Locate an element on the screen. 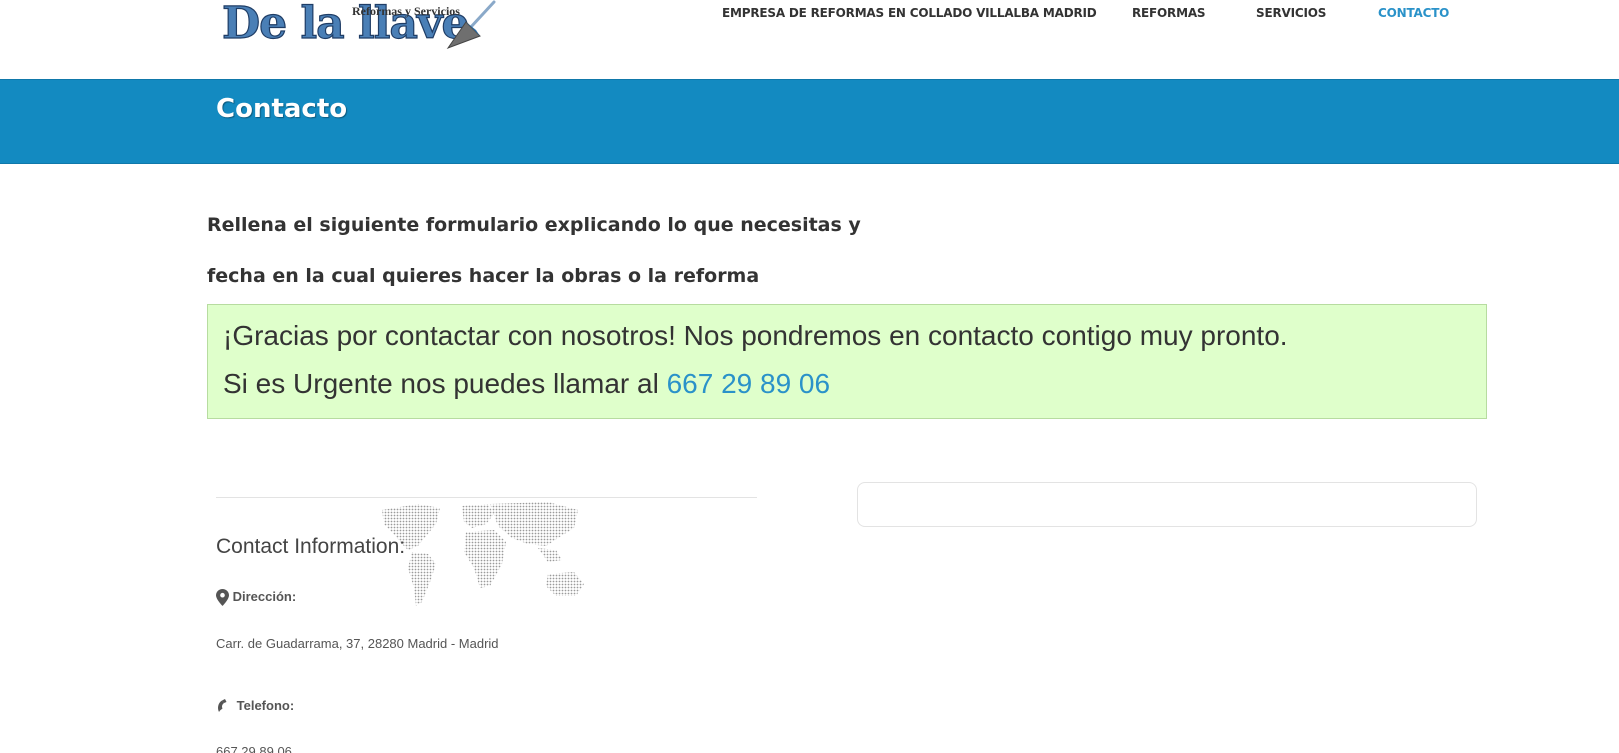 The image size is (1619, 753). success-line-2-prefix: Si es Urgente nos puedes llamar al is located at coordinates (445, 383).